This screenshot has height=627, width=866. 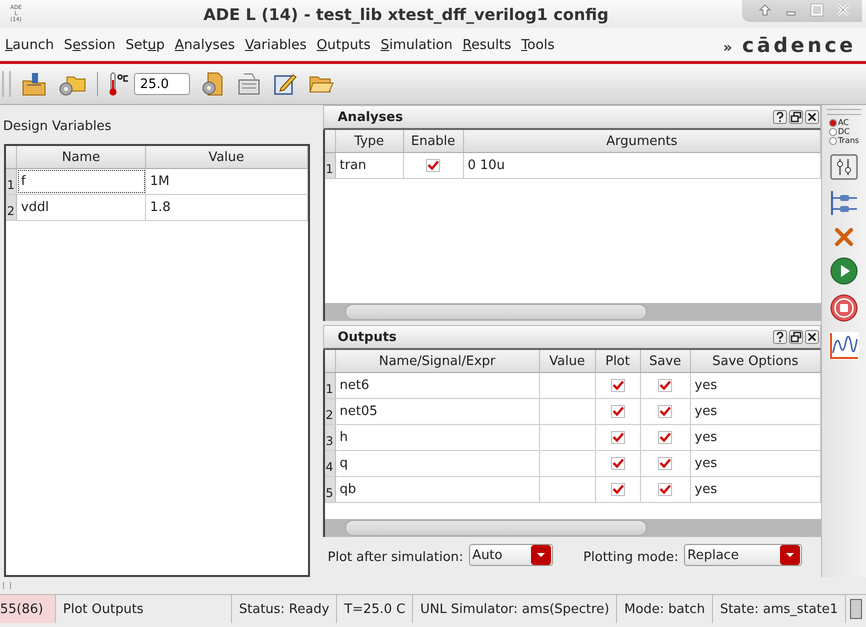 What do you see at coordinates (779, 609) in the screenshot?
I see `status-field: State: ams_state1` at bounding box center [779, 609].